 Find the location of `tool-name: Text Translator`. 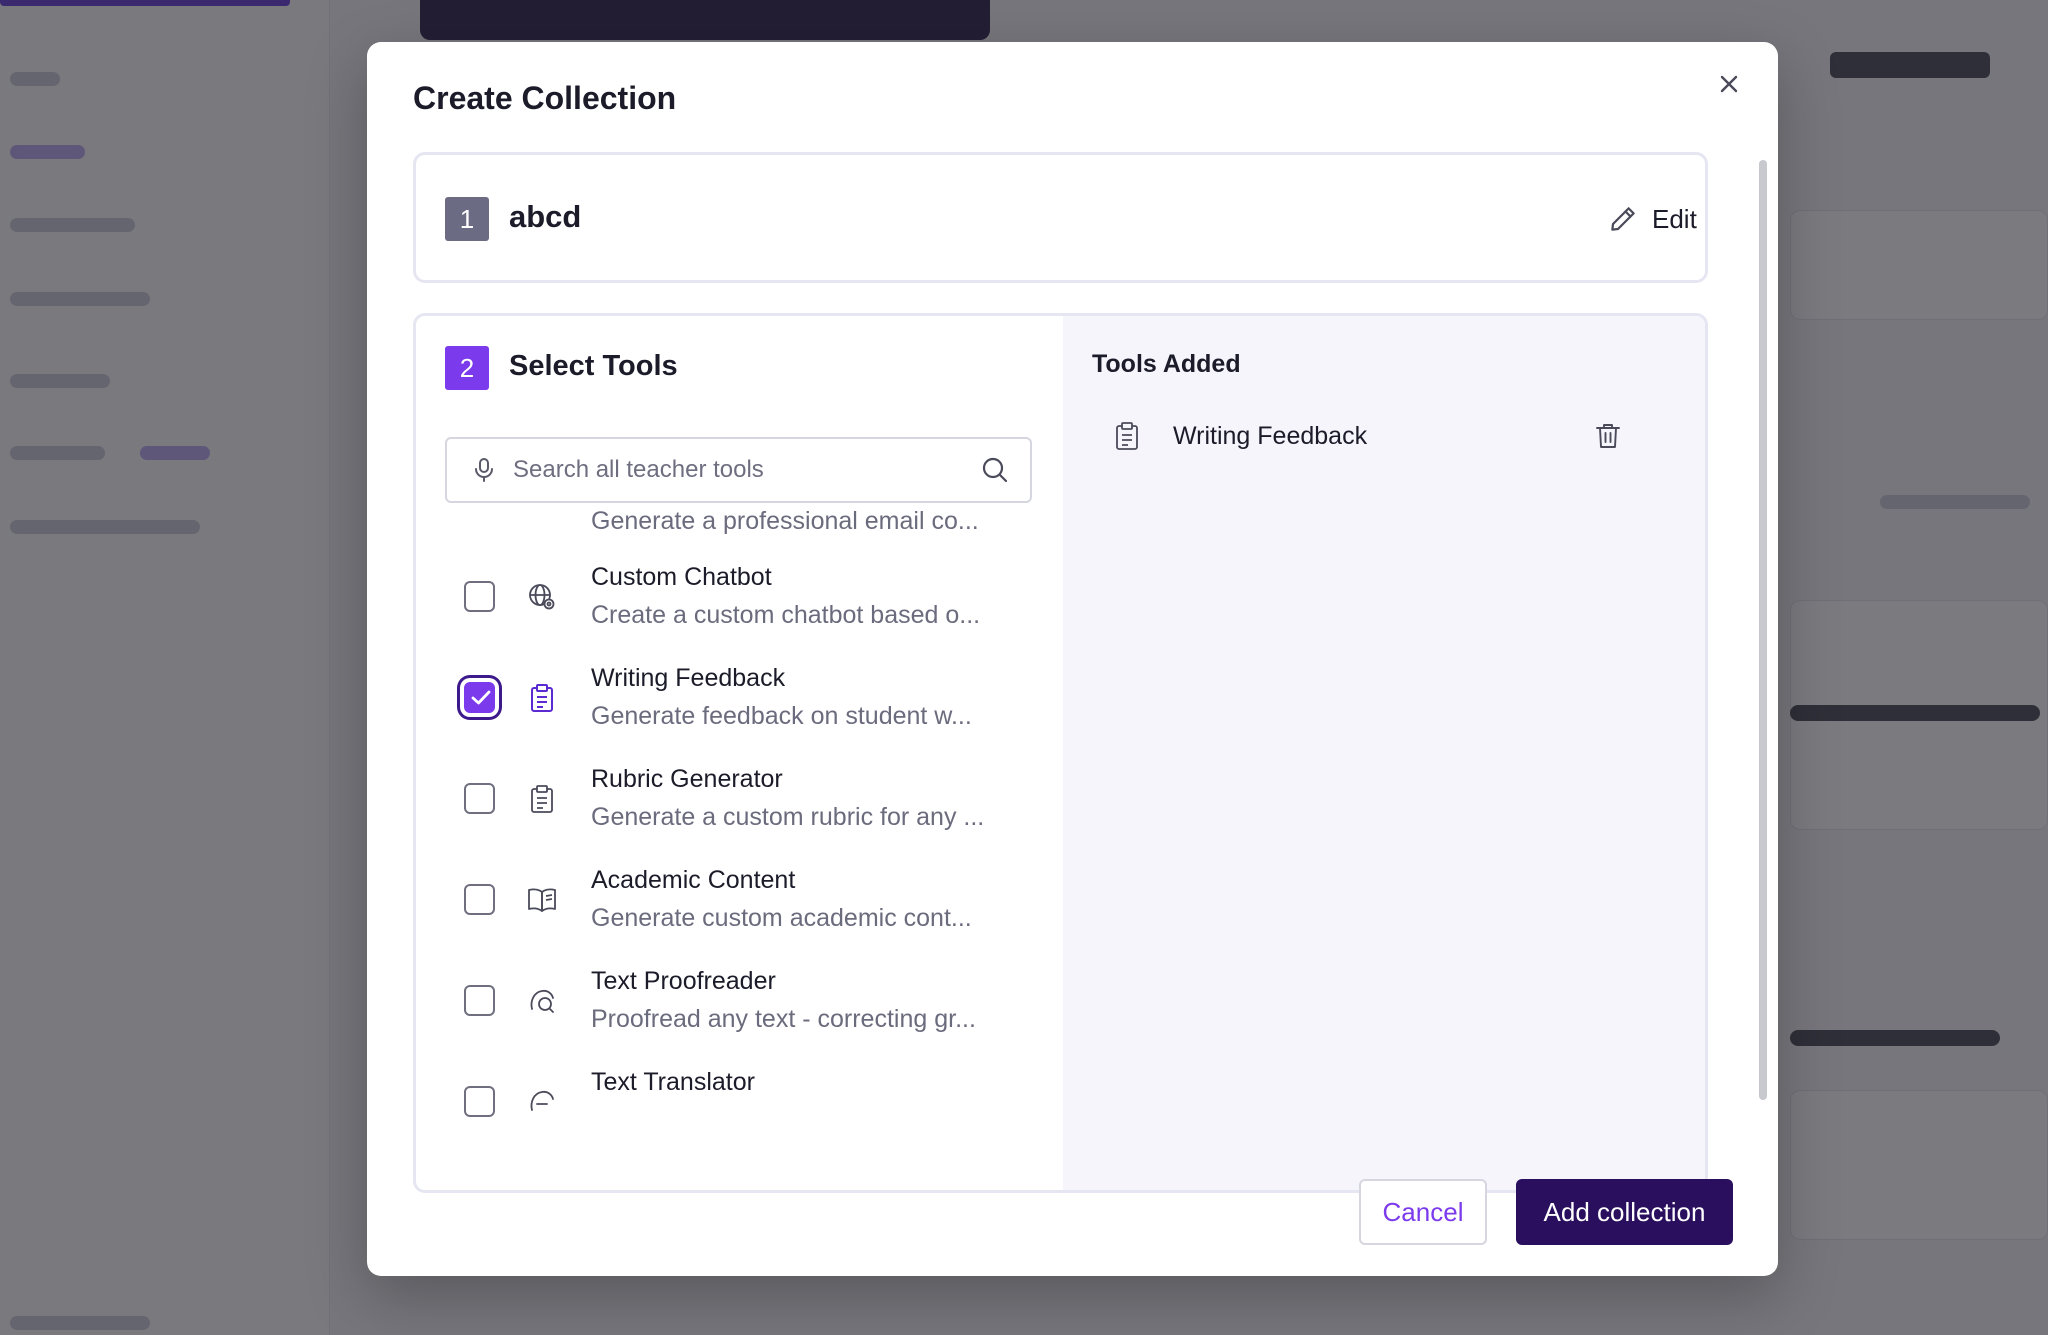

tool-name: Text Translator is located at coordinates (673, 1082).